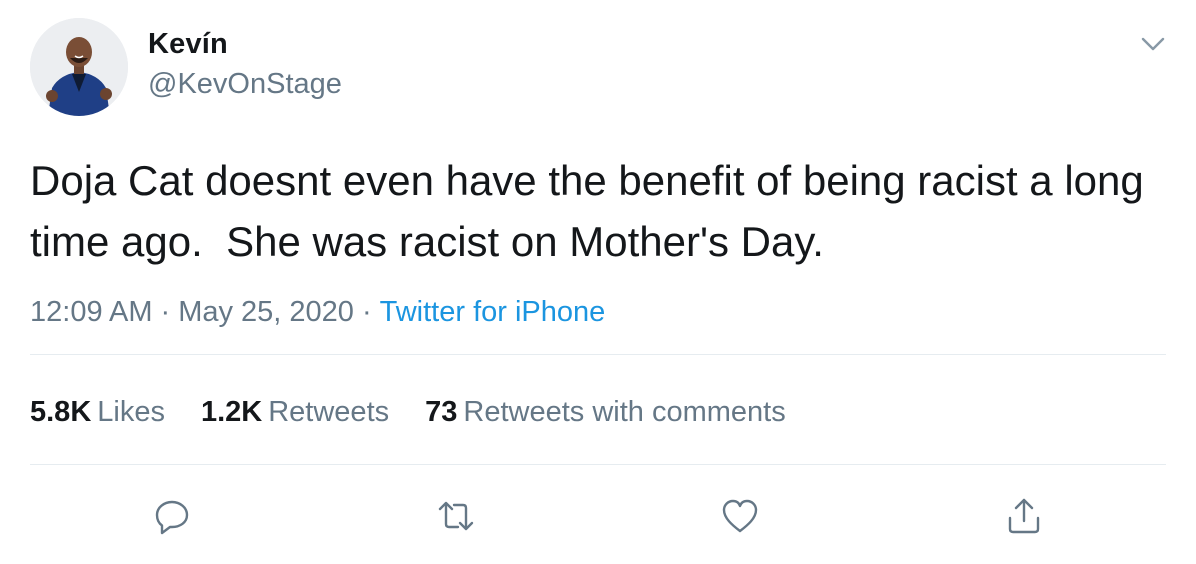 Image resolution: width=1196 pixels, height=564 pixels. Describe the element at coordinates (1153, 44) in the screenshot. I see `chevron-down-icon` at that location.